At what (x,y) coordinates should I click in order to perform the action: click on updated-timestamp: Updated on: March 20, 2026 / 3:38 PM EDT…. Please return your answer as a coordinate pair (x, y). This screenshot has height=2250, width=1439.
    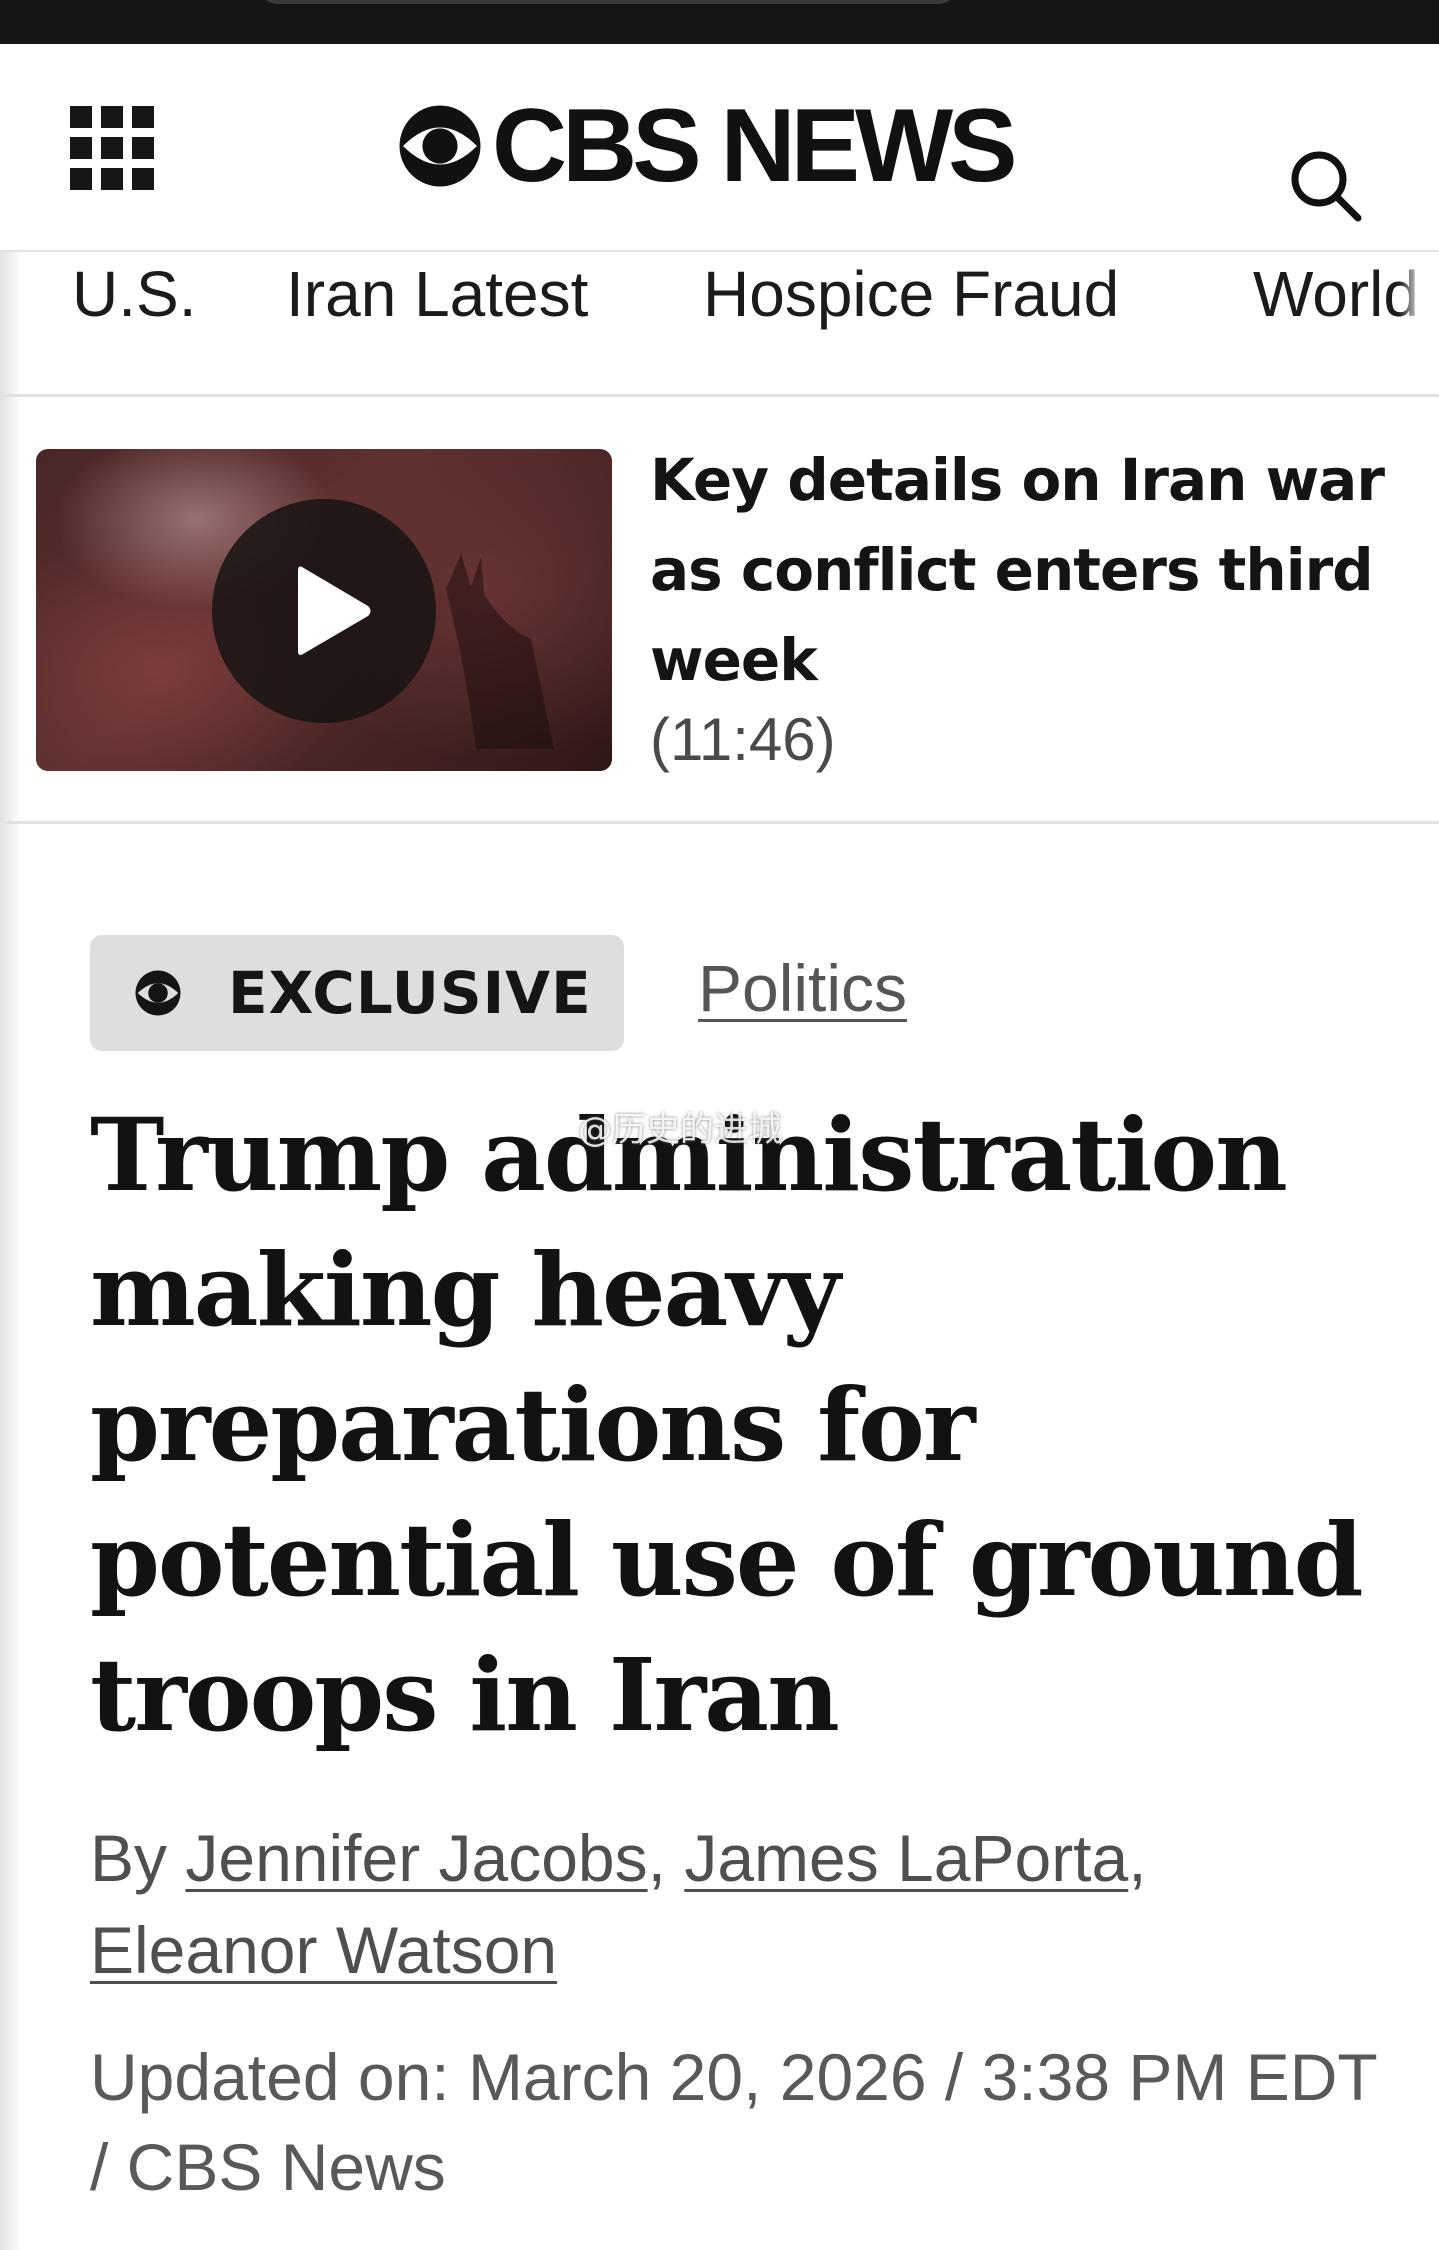
    Looking at the image, I should click on (733, 2122).